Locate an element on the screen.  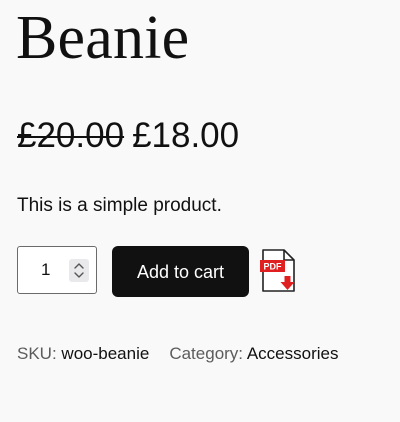
quantity-stepper is located at coordinates (79, 270).